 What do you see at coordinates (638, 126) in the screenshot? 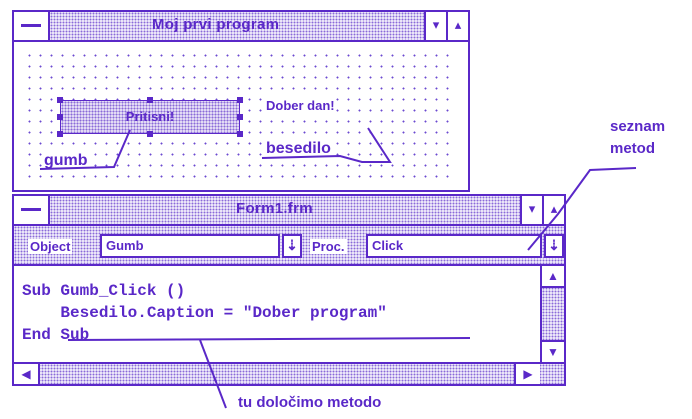
I see `annotation-seznam: seznam` at bounding box center [638, 126].